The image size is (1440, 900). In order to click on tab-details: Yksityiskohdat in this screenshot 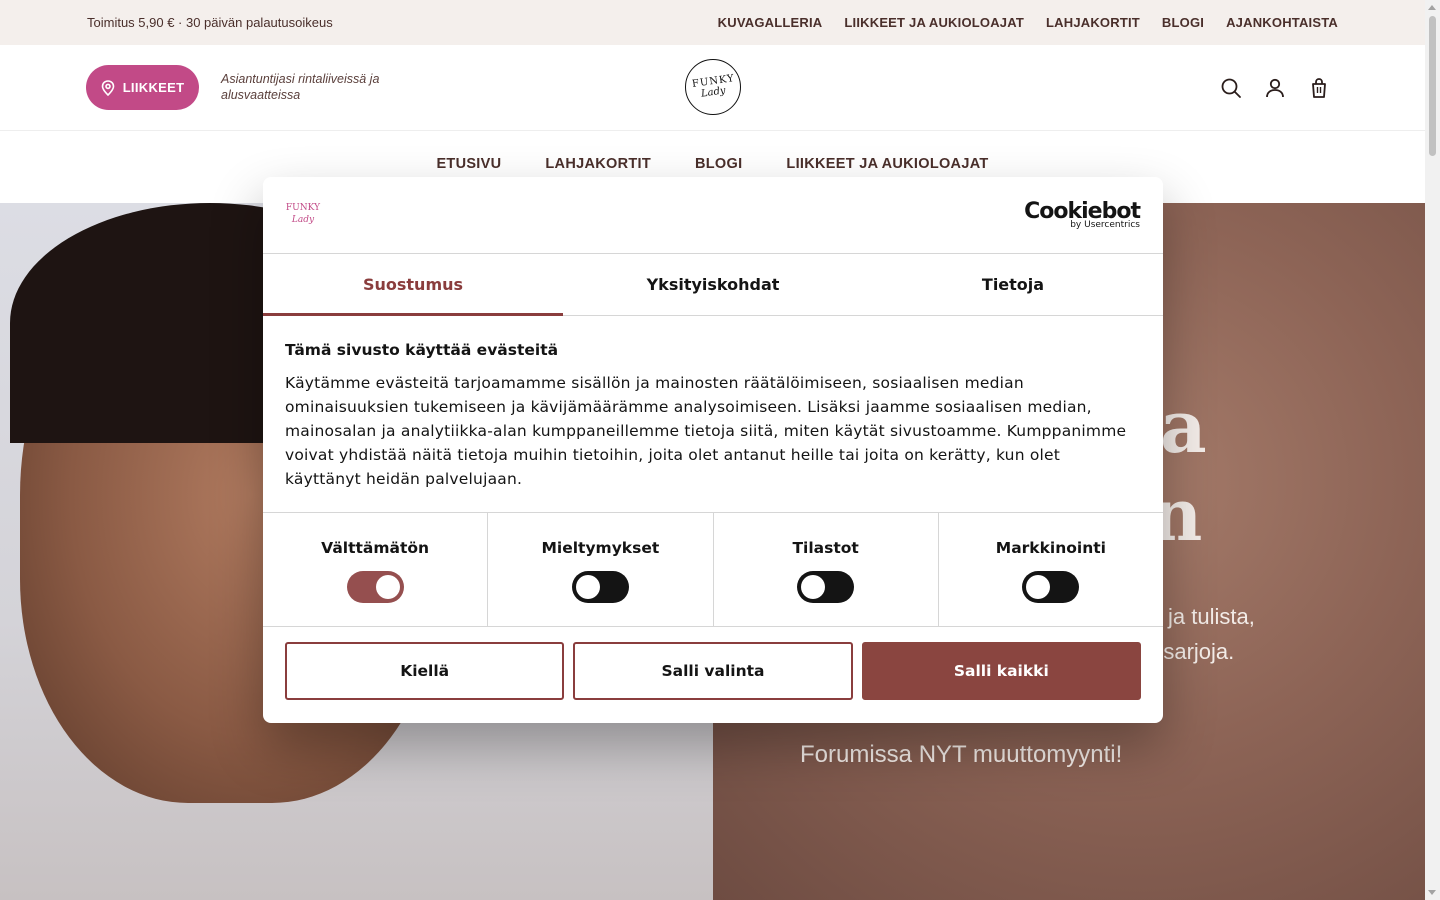, I will do `click(713, 284)`.